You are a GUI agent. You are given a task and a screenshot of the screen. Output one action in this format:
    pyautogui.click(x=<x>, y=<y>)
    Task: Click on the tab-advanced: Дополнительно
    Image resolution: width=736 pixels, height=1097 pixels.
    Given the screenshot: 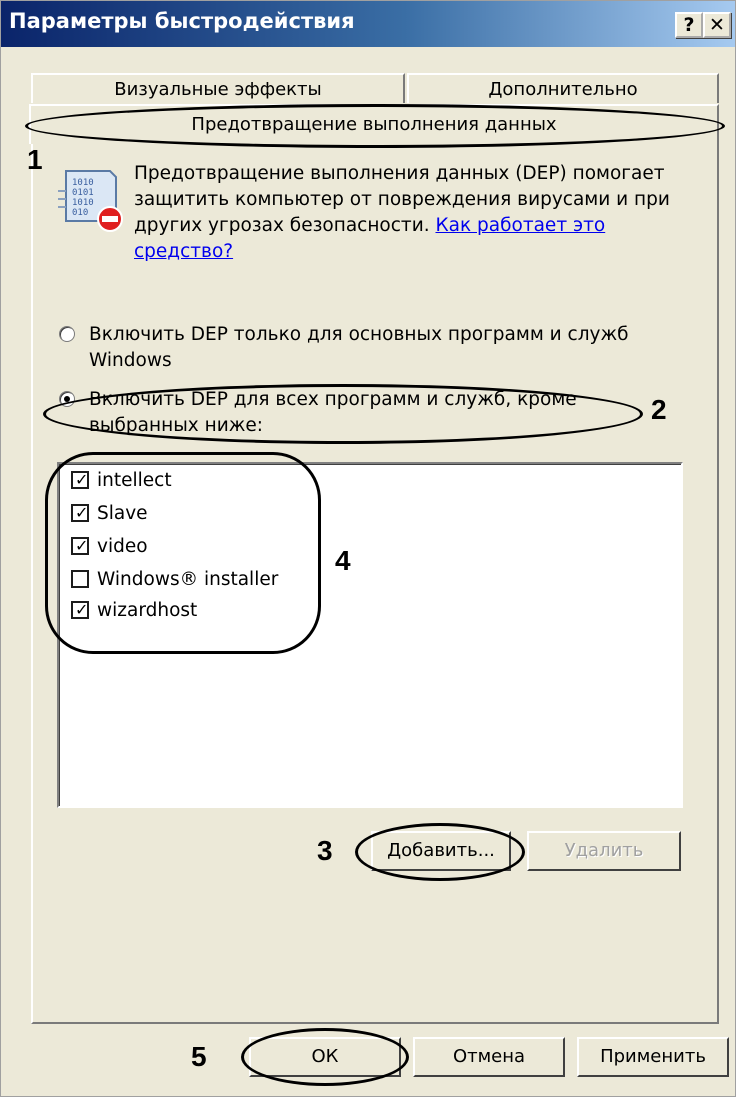 What is the action you would take?
    pyautogui.click(x=563, y=88)
    